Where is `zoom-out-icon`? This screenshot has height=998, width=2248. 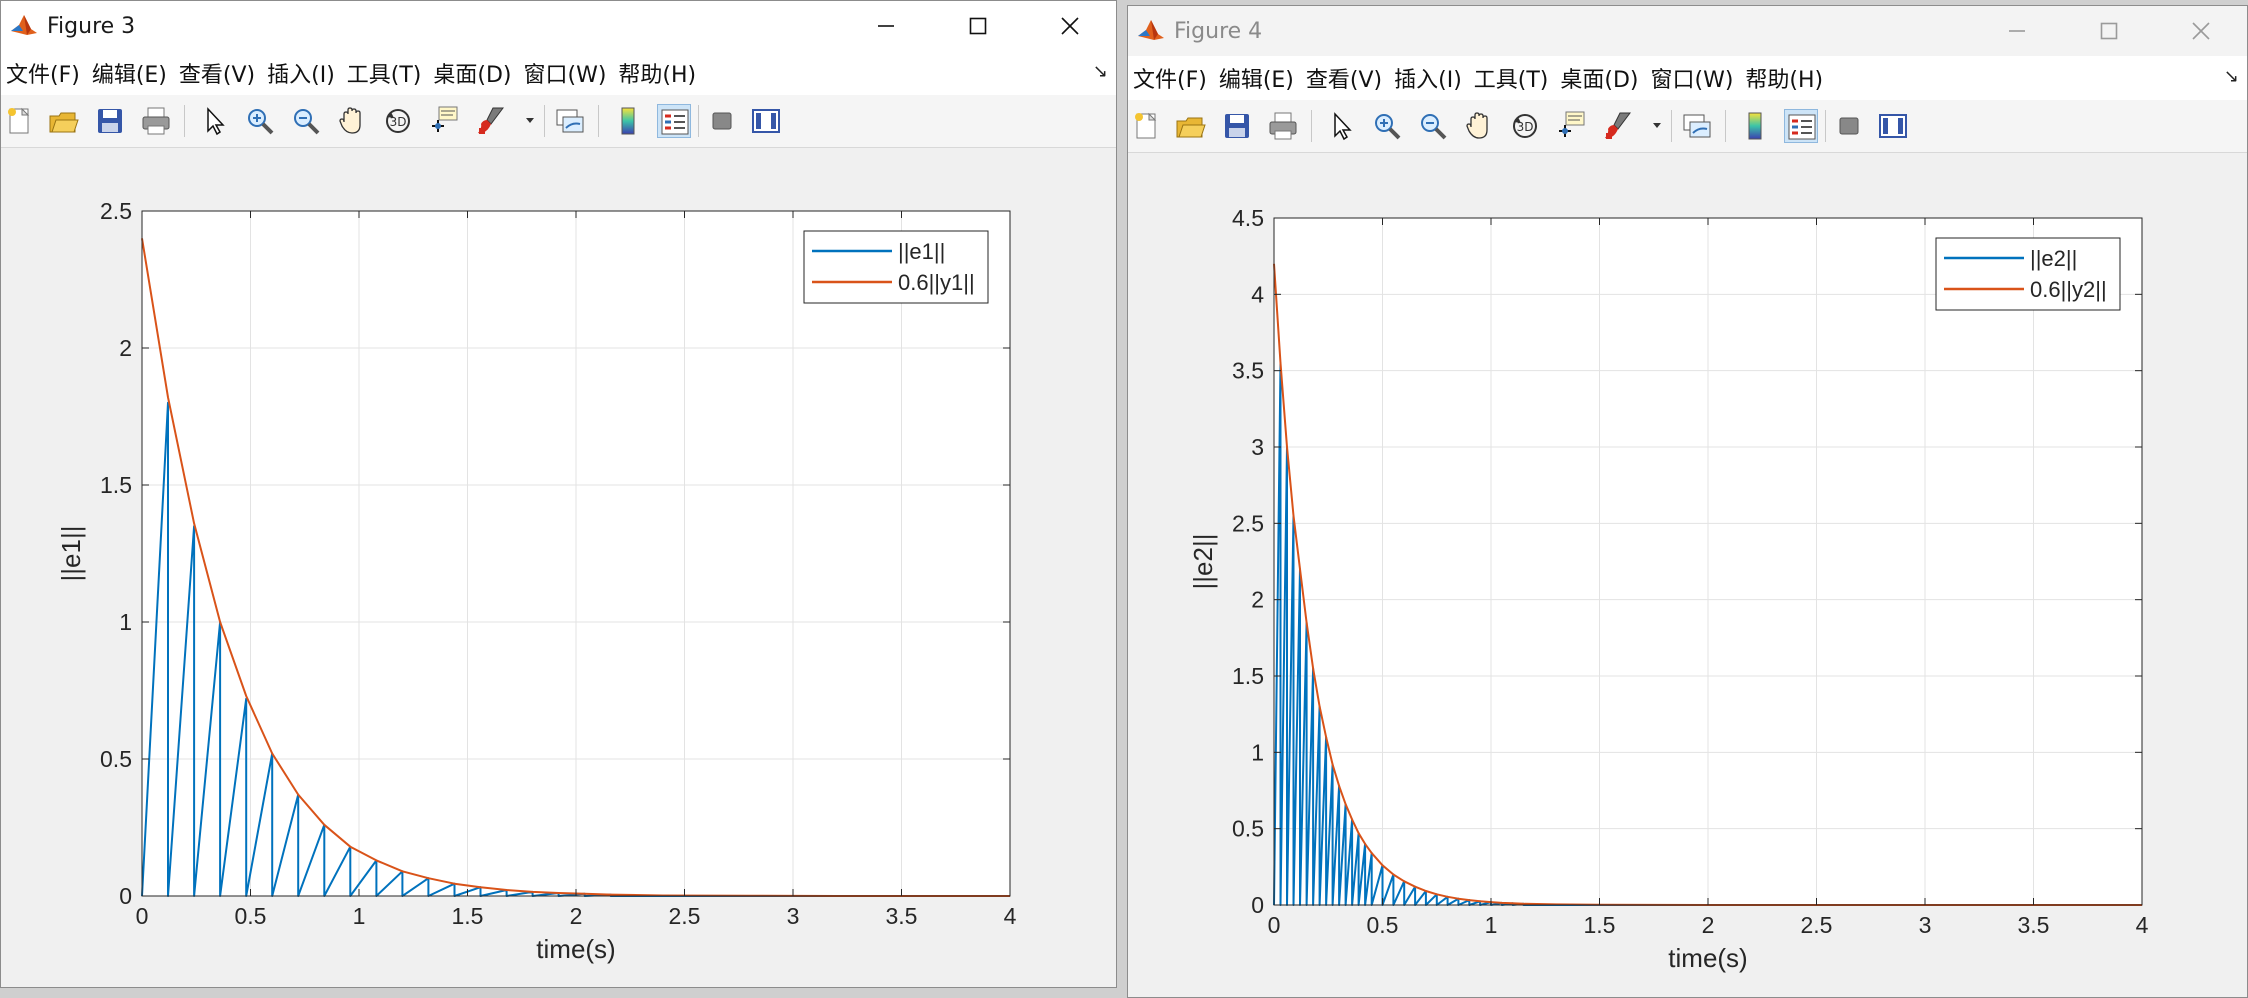
zoom-out-icon is located at coordinates (1434, 127).